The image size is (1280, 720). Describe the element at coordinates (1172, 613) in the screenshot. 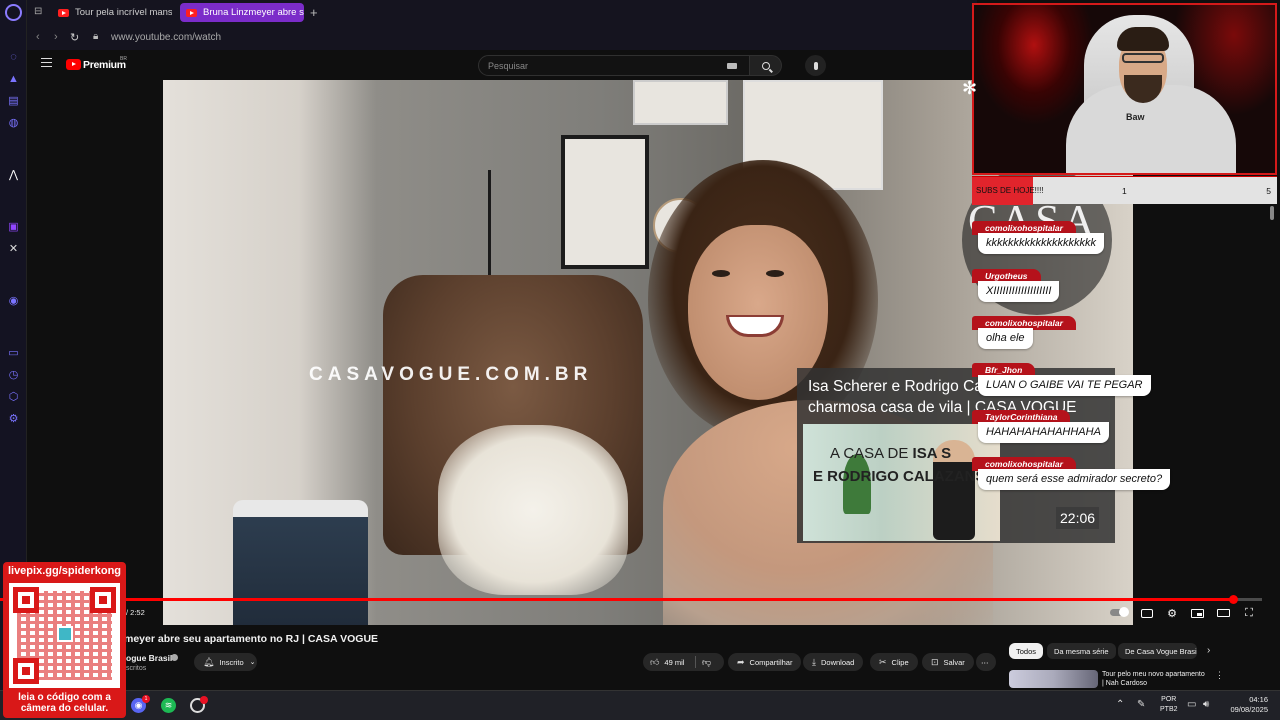

I see `settings-button: ⚙` at that location.